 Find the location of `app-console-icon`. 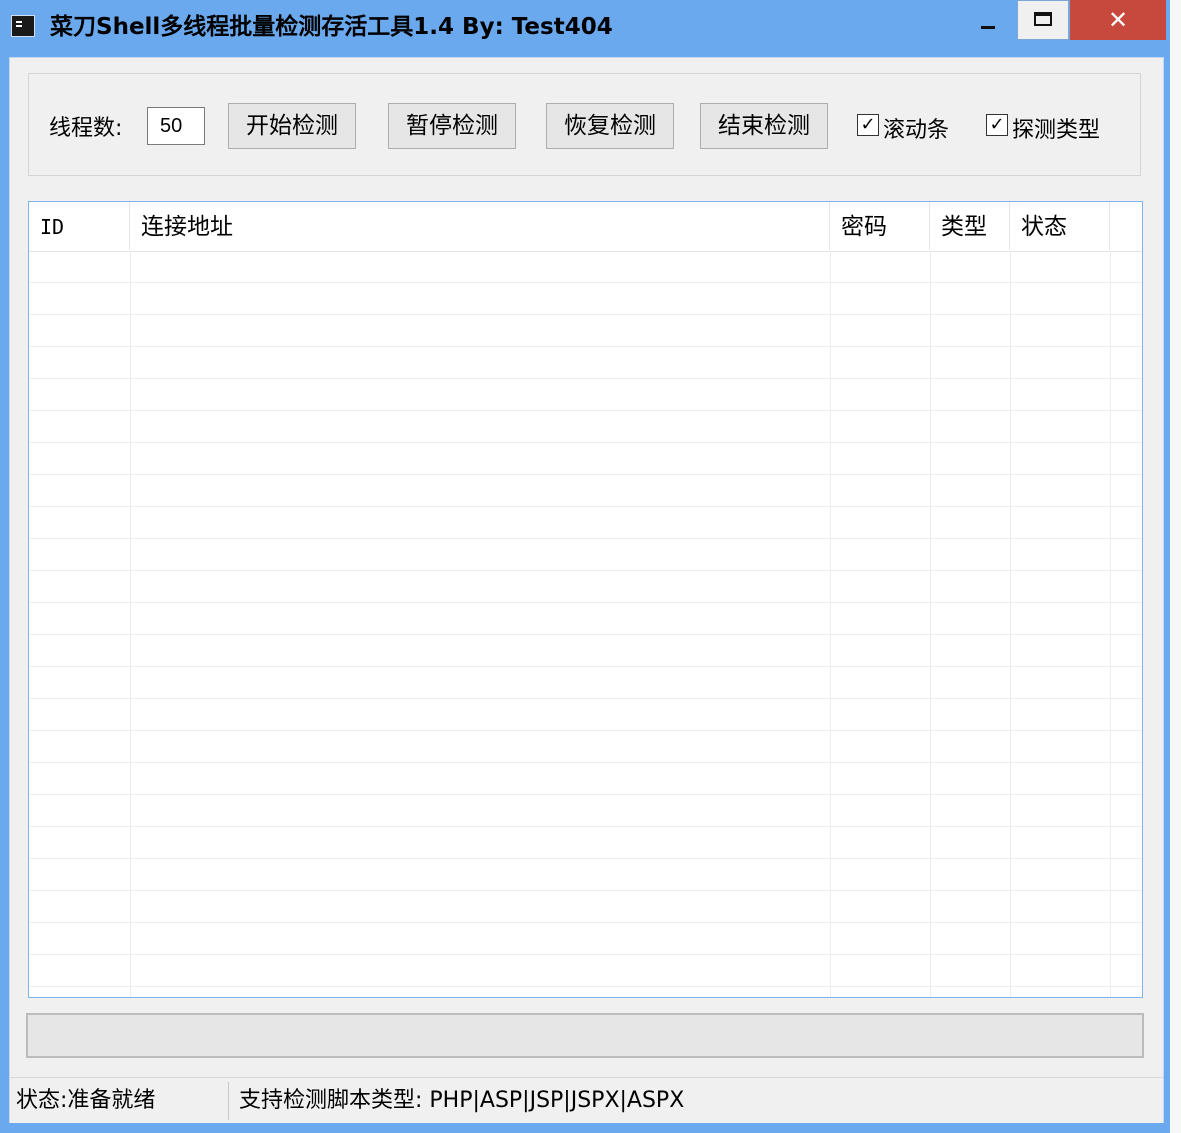

app-console-icon is located at coordinates (23, 26).